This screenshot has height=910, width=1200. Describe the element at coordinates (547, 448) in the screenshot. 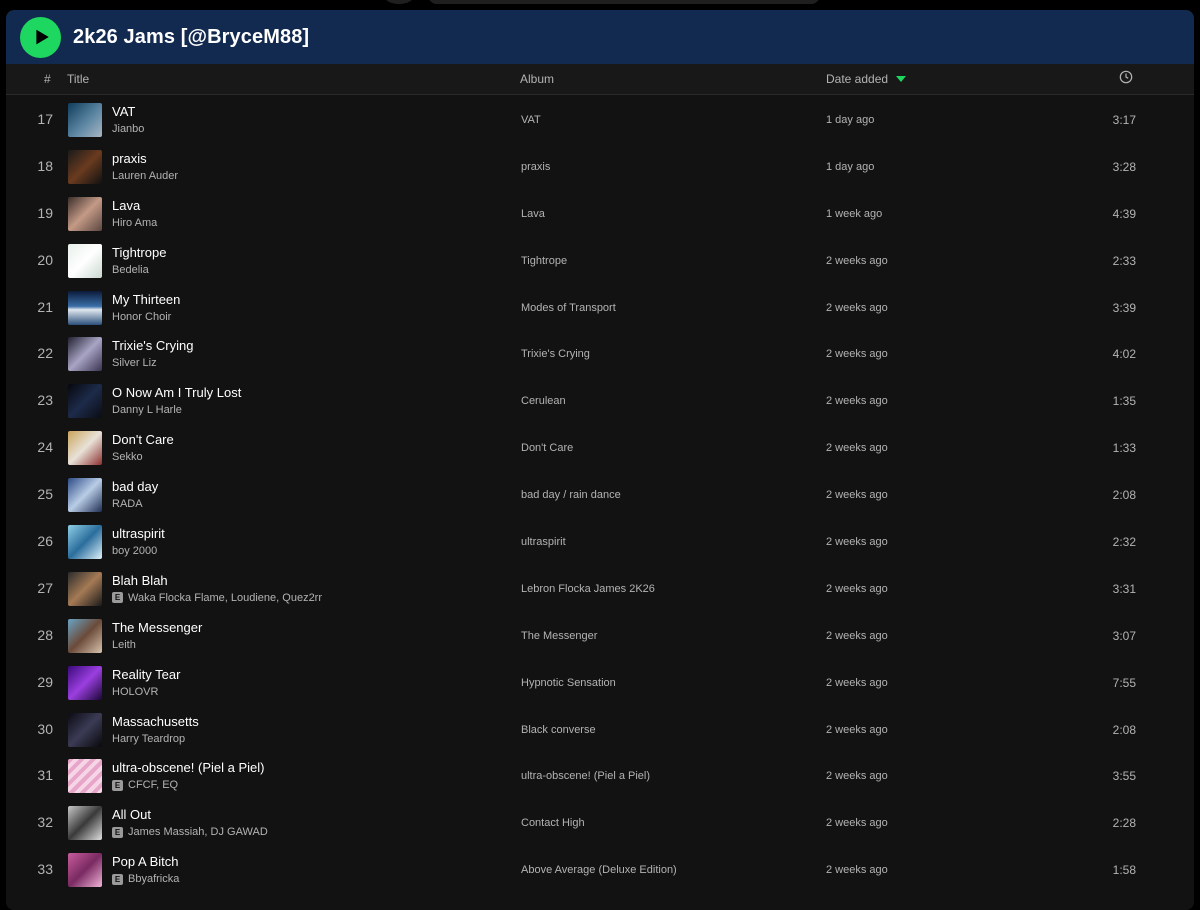

I see `track-album: Don't Care` at that location.